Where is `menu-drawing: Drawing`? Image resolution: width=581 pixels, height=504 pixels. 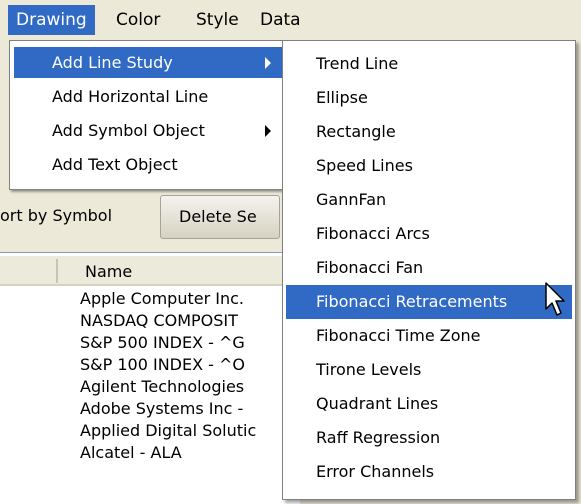 menu-drawing: Drawing is located at coordinates (51, 20).